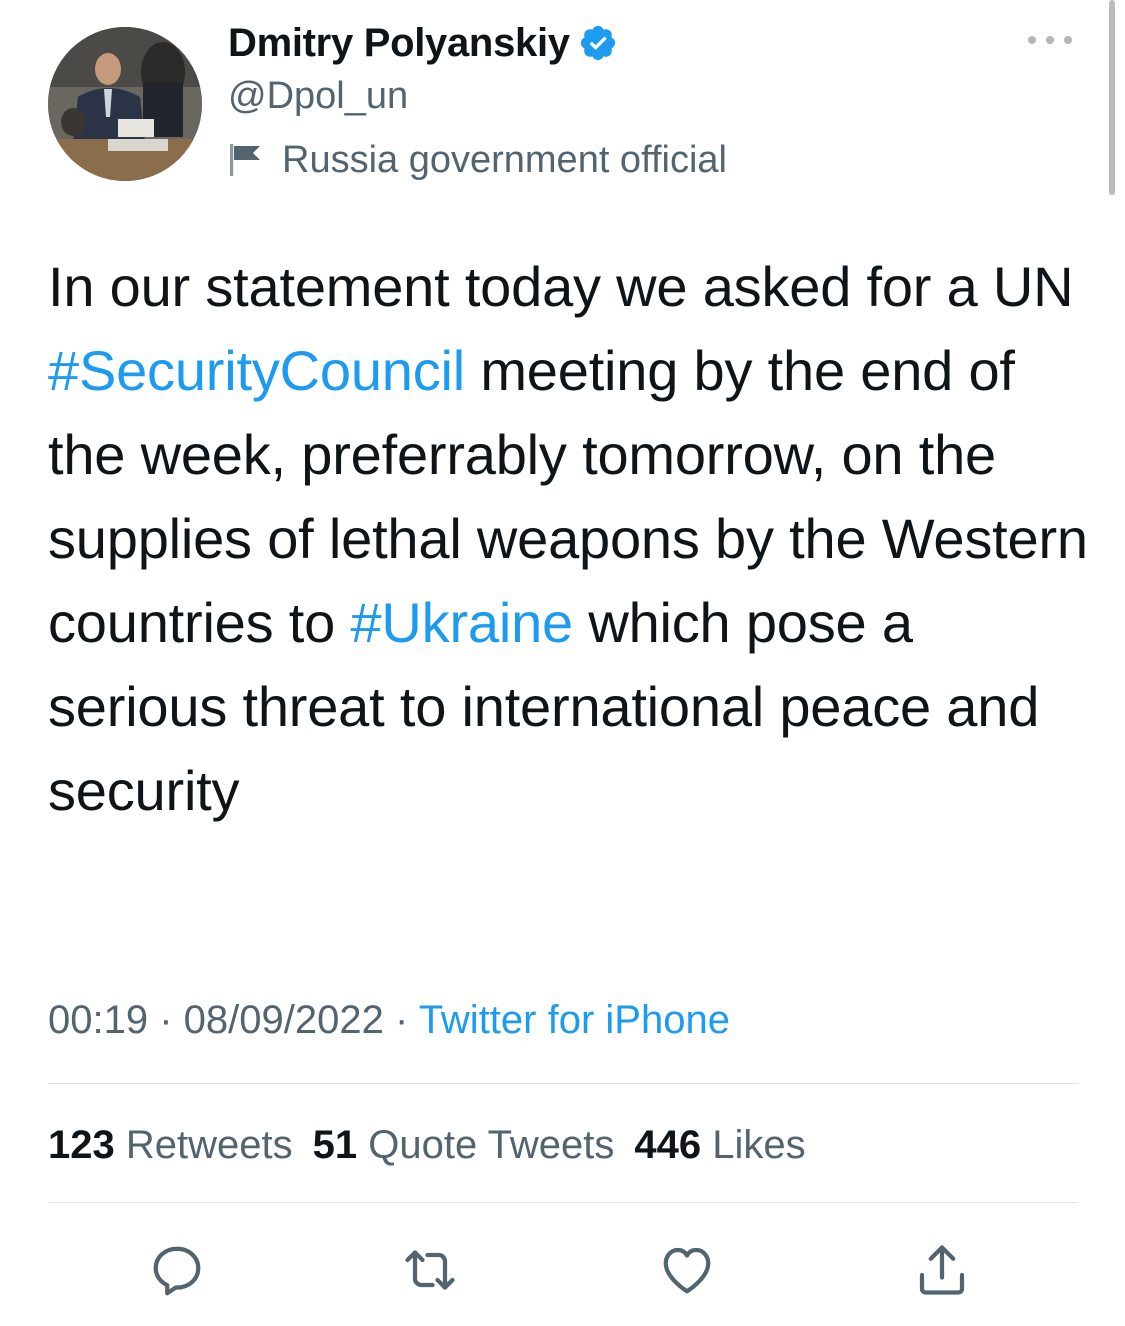 The width and height of the screenshot is (1125, 1326). I want to click on name-row: Dmitry Polyanskiy, so click(477, 43).